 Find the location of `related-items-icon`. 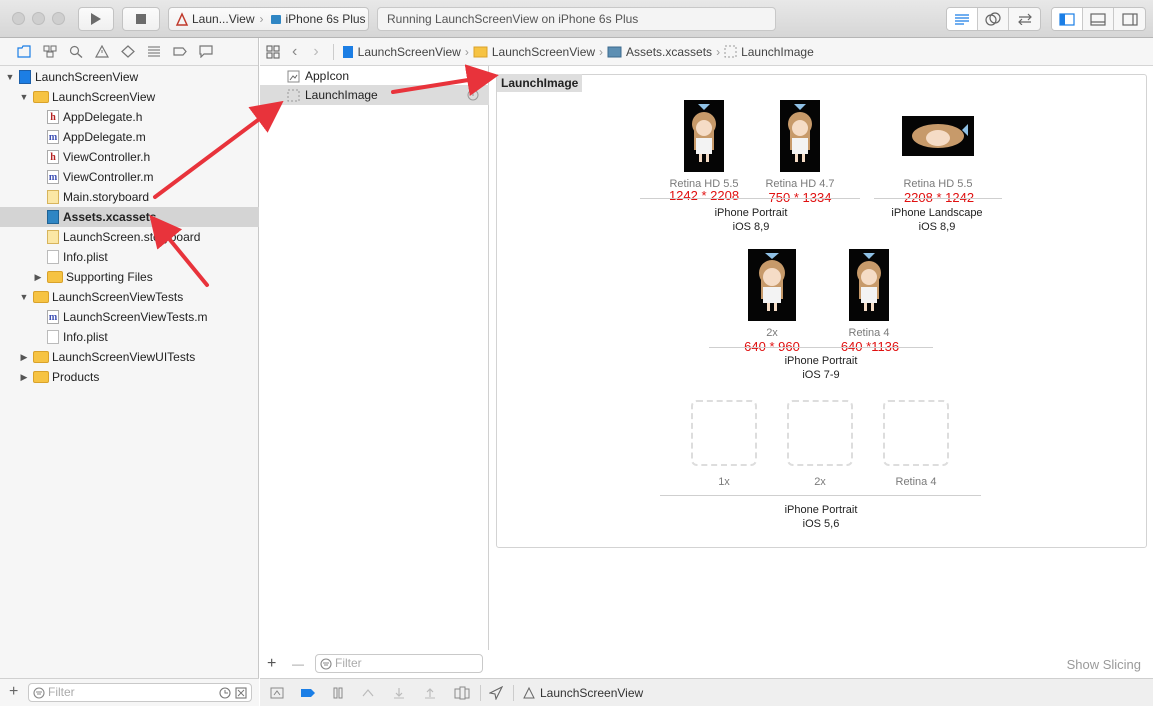

related-items-icon is located at coordinates (273, 51).